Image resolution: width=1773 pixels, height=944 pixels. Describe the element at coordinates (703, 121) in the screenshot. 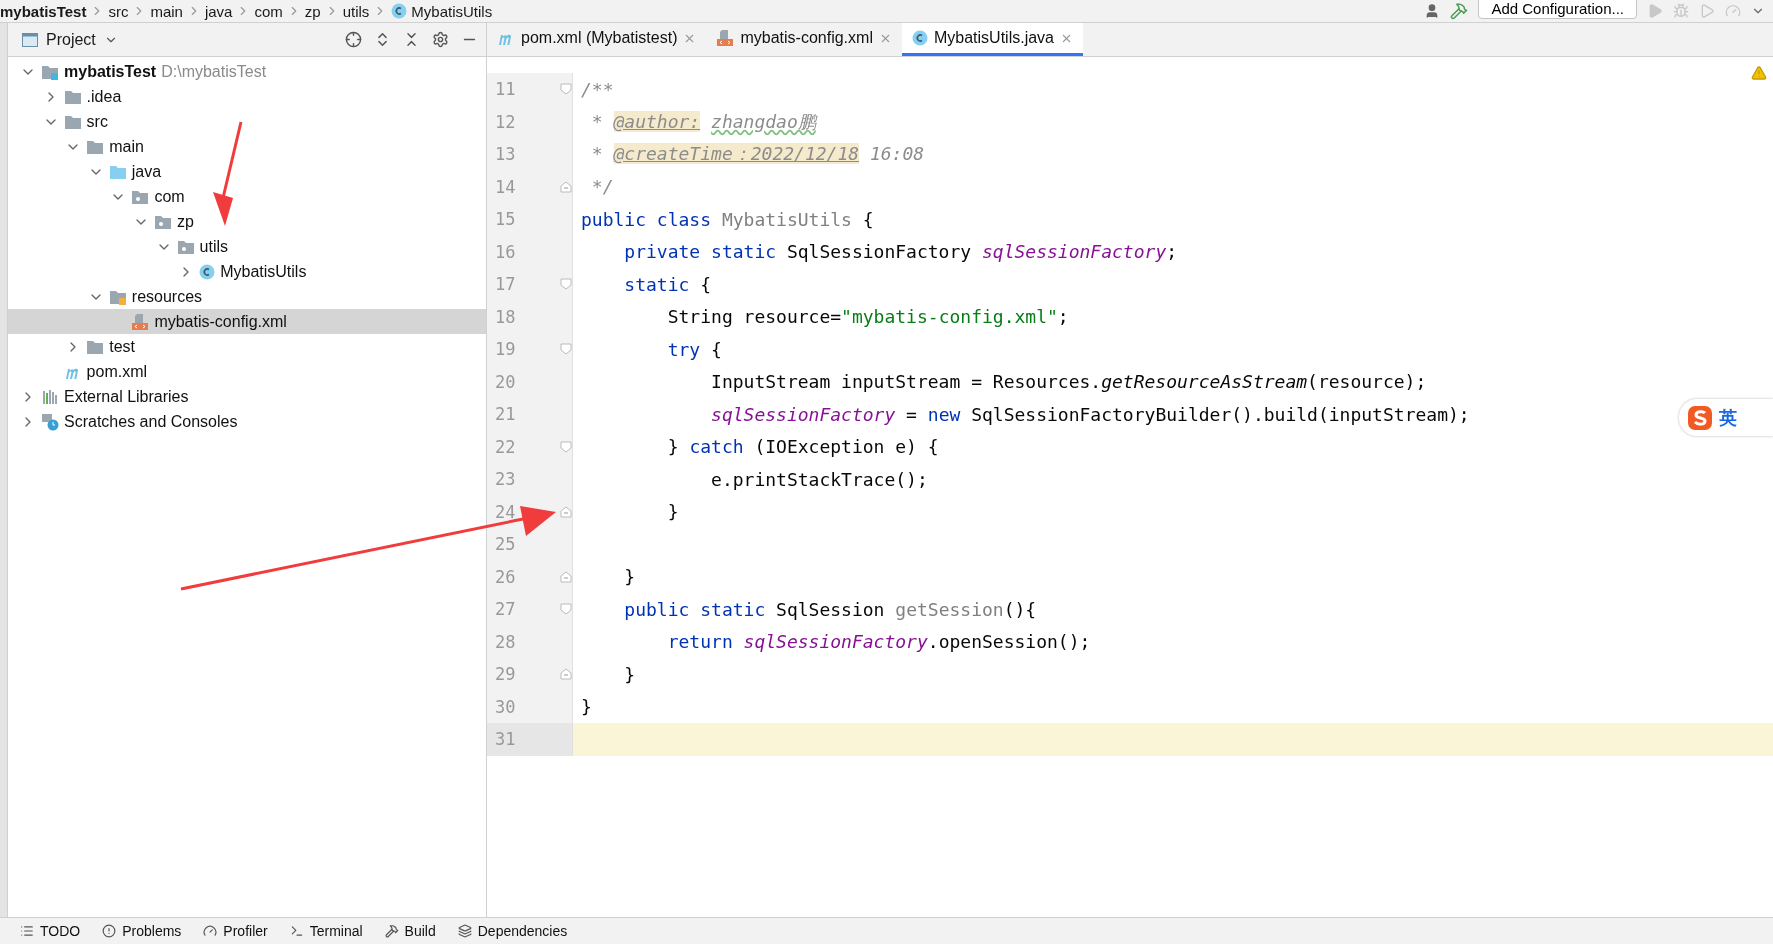

I see `code-line: * @author: zhangdao鹏` at that location.